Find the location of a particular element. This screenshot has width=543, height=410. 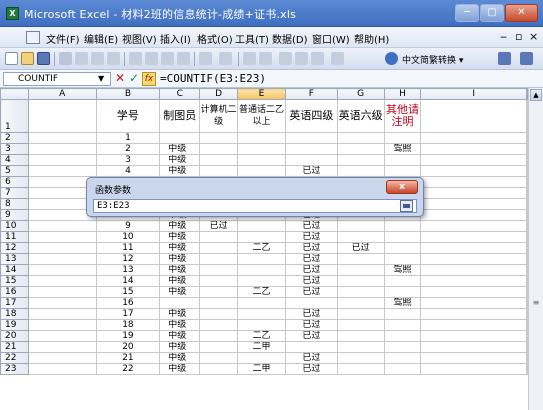

cell-b: 21 is located at coordinates (128, 358).